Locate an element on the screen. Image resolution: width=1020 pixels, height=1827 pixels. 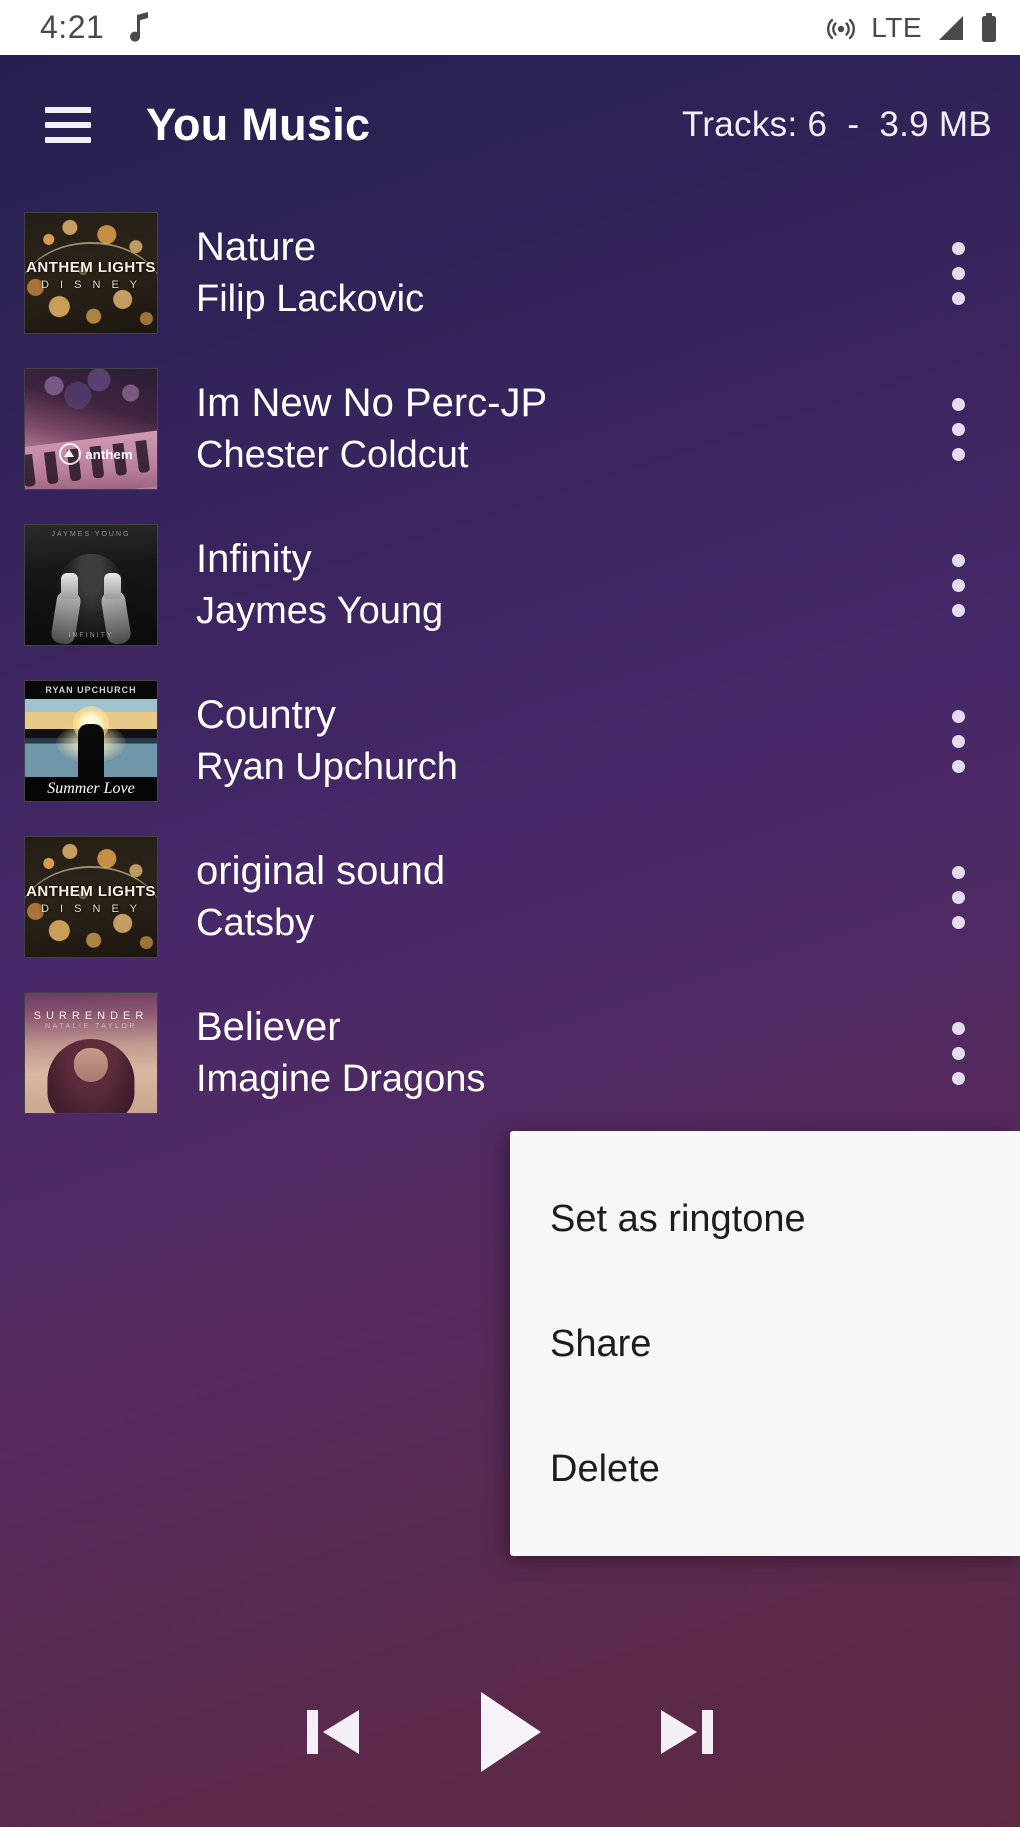
menu-item-set-as-ringtone: Set as ringtone is located at coordinates (765, 1219).